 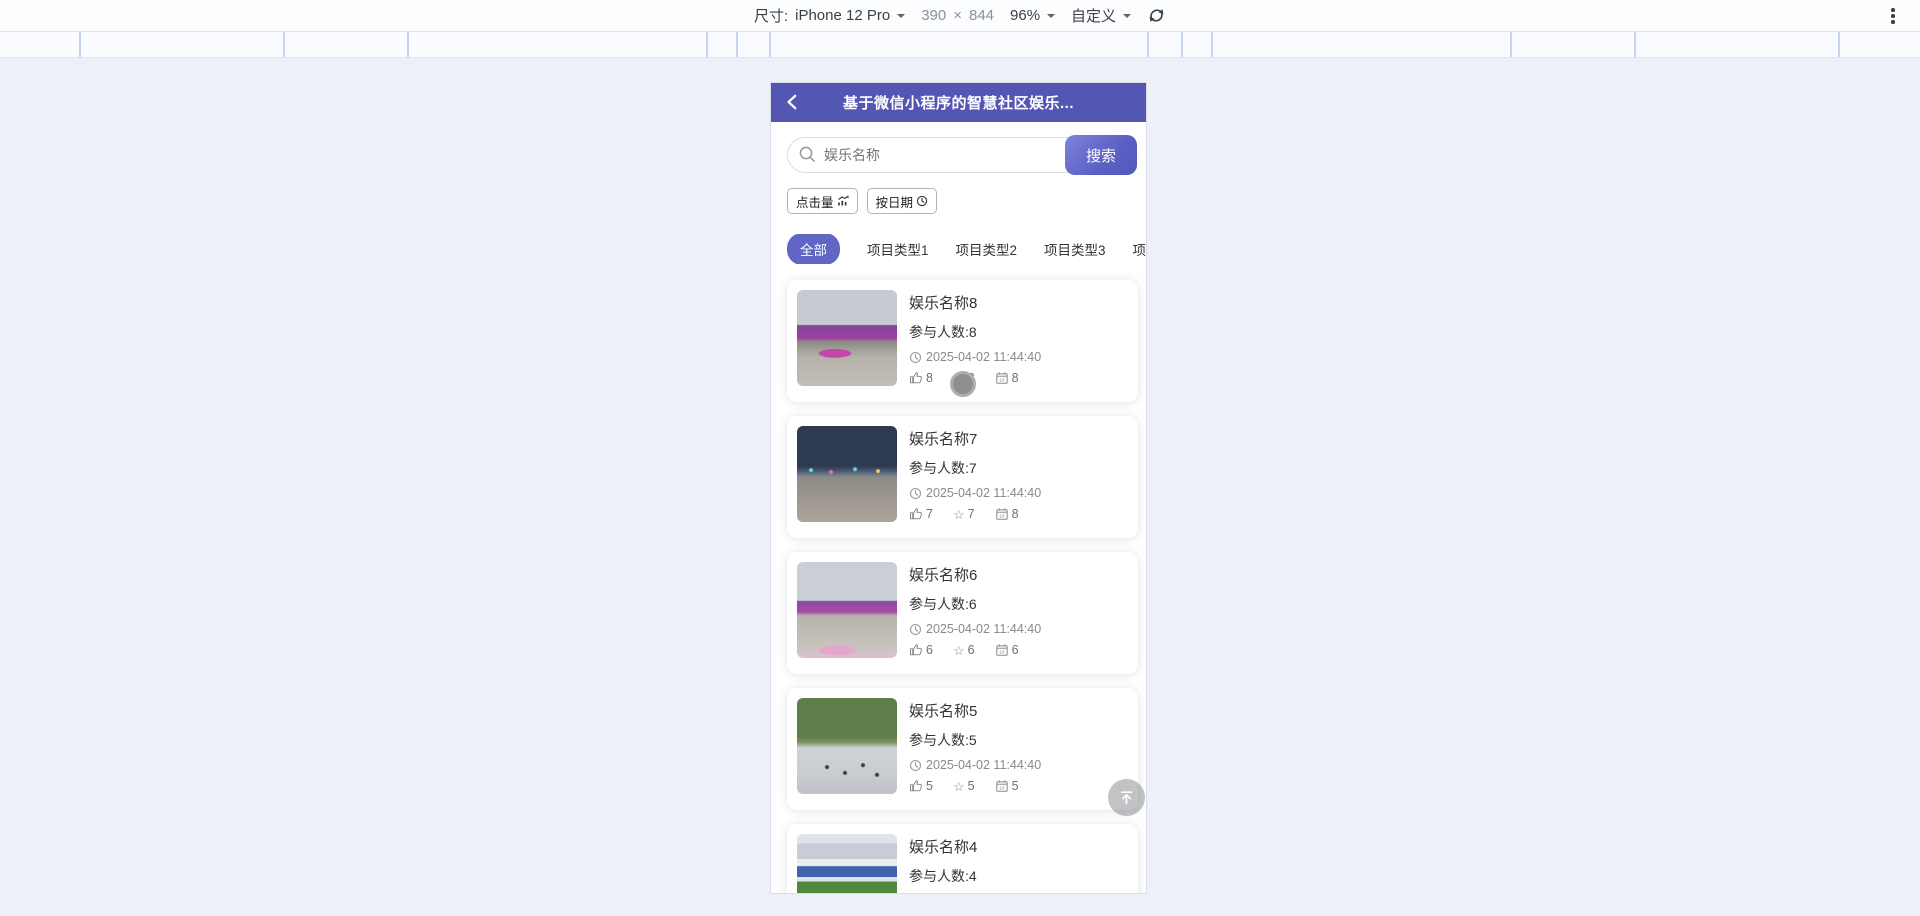 What do you see at coordinates (971, 514) in the screenshot?
I see `favorites-count: 7` at bounding box center [971, 514].